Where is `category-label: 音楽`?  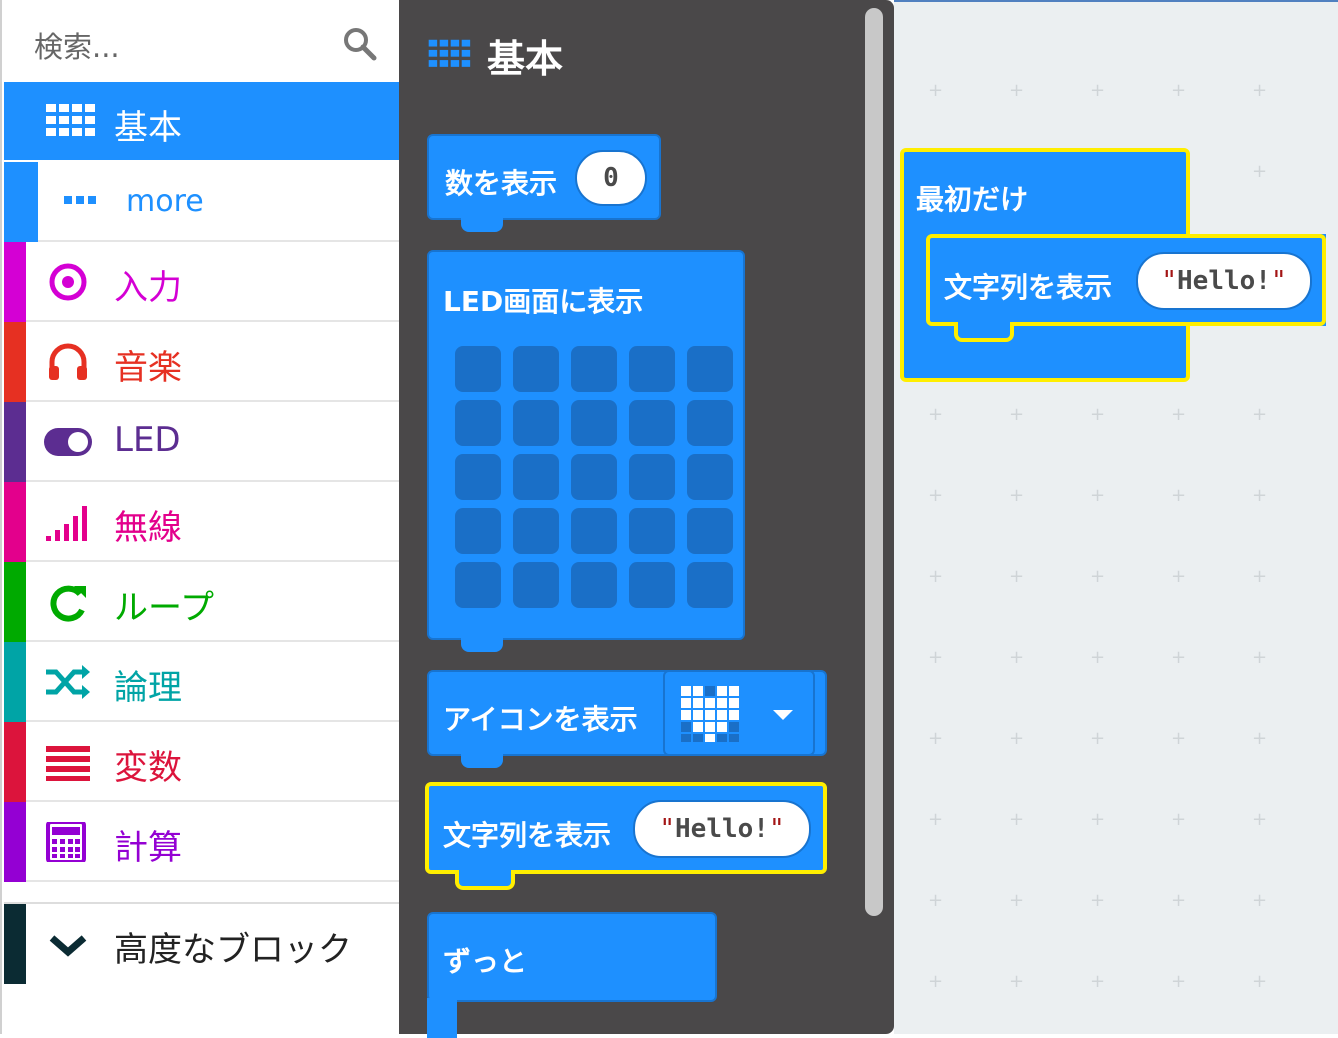 category-label: 音楽 is located at coordinates (148, 368).